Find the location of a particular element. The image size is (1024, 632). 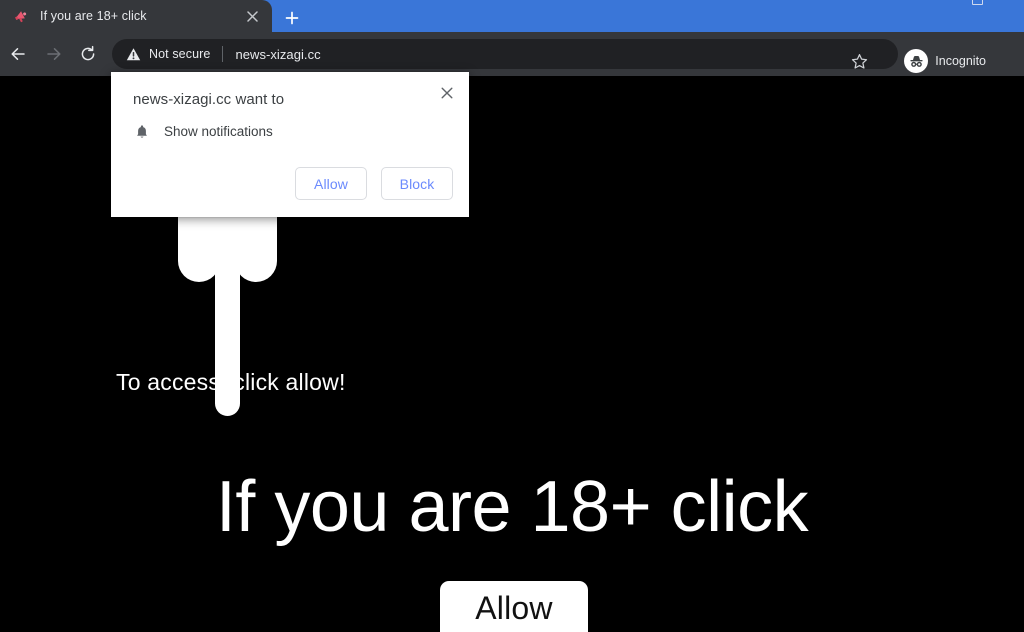

new-tab-button is located at coordinates (292, 18).